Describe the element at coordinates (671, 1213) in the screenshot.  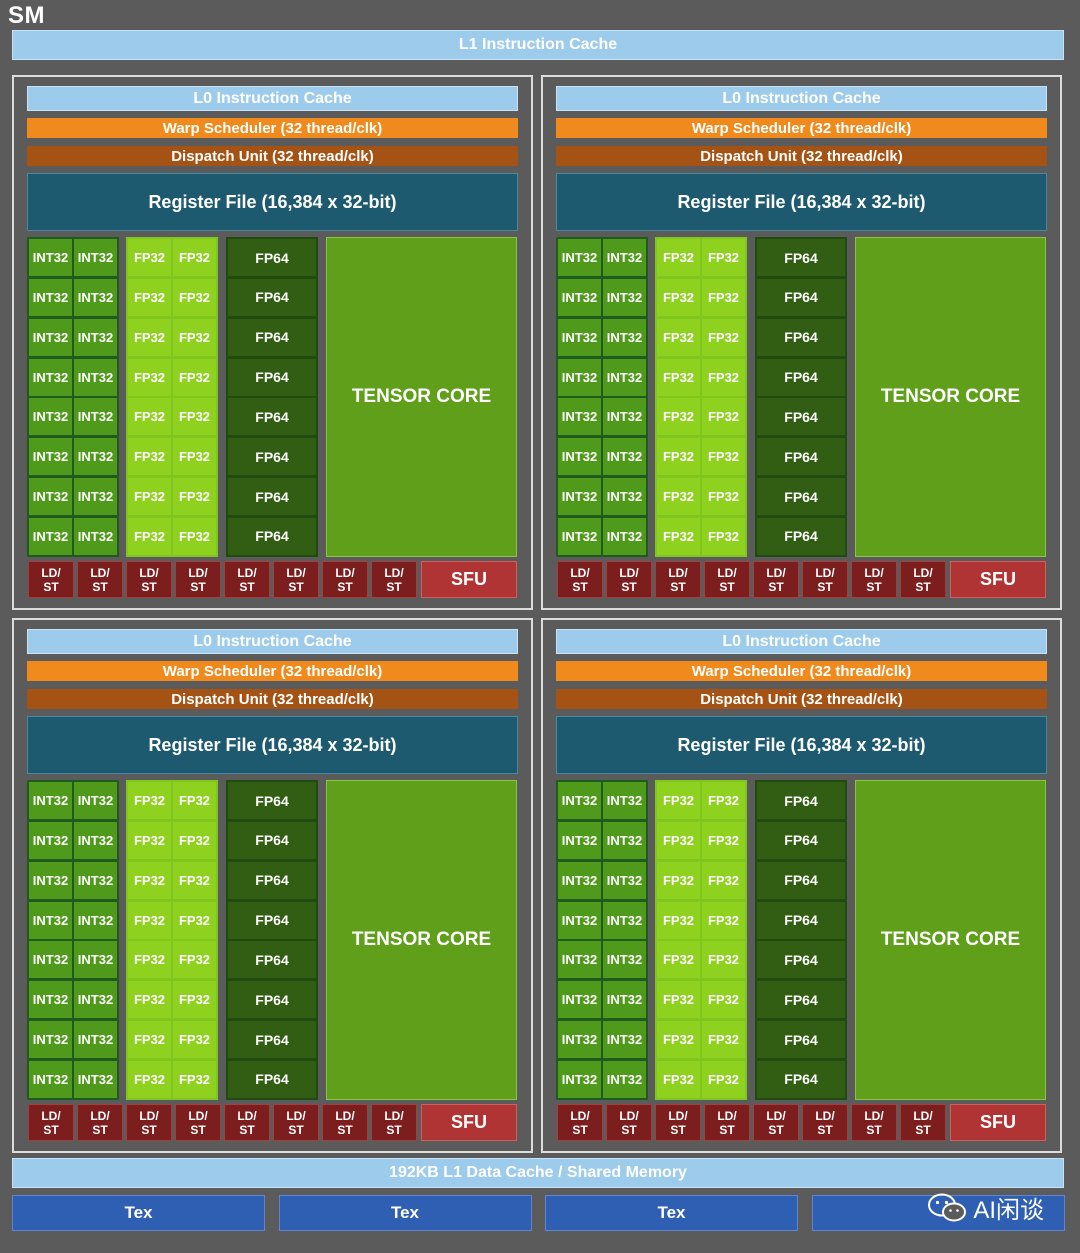
I see `tex-unit-3: Tex` at that location.